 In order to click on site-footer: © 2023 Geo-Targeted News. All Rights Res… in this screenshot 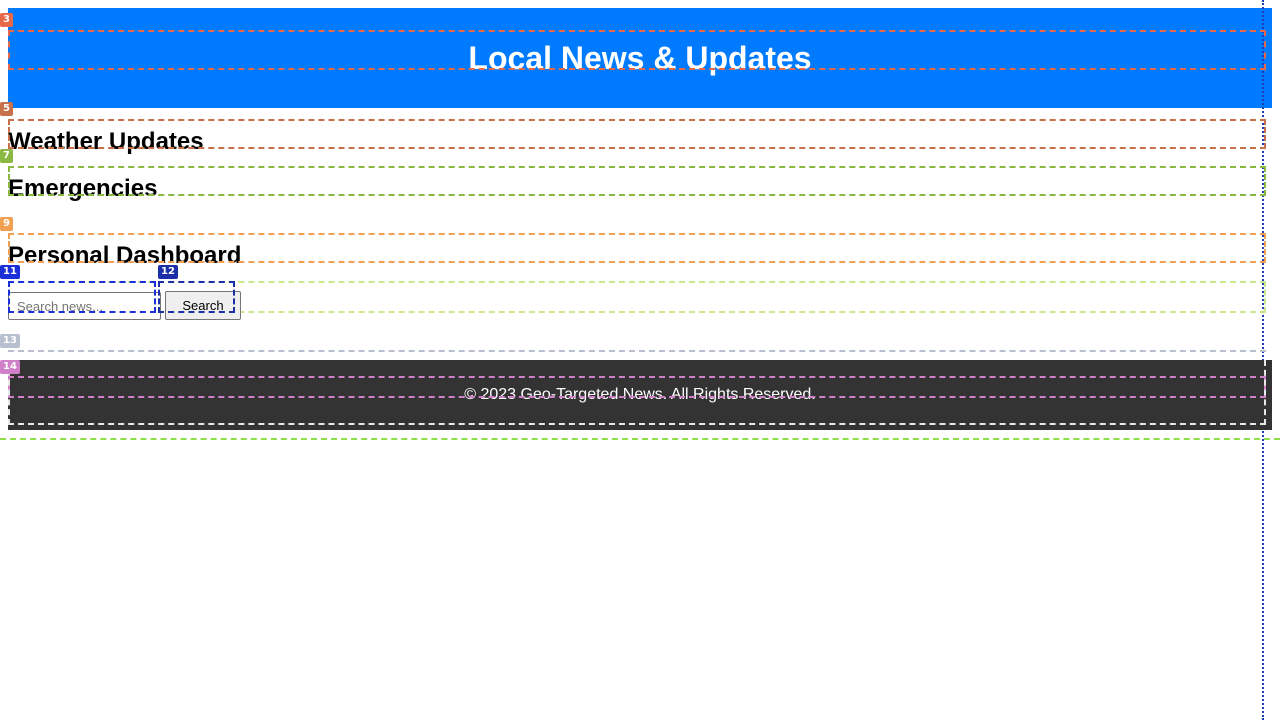, I will do `click(640, 395)`.